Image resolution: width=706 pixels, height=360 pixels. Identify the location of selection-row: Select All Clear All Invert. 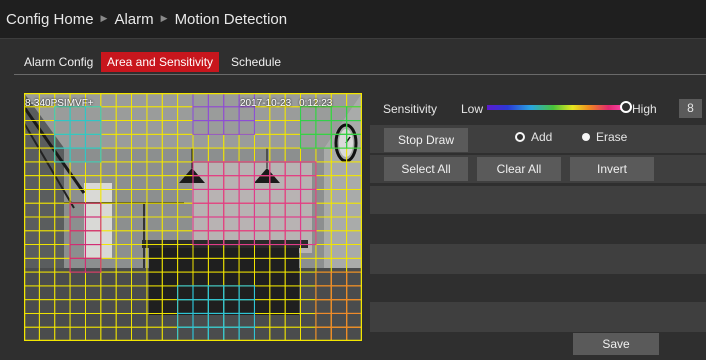
(538, 169).